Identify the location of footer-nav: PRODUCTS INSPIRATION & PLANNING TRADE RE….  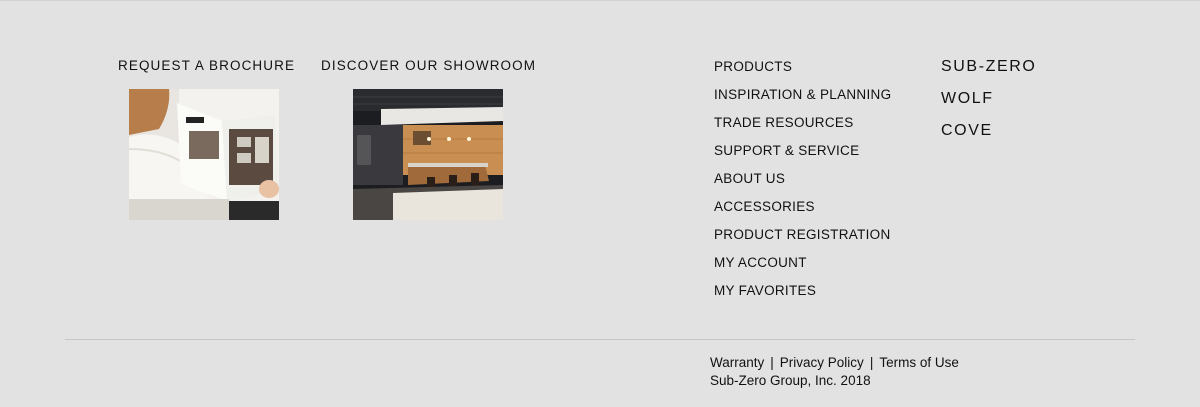
(802, 184).